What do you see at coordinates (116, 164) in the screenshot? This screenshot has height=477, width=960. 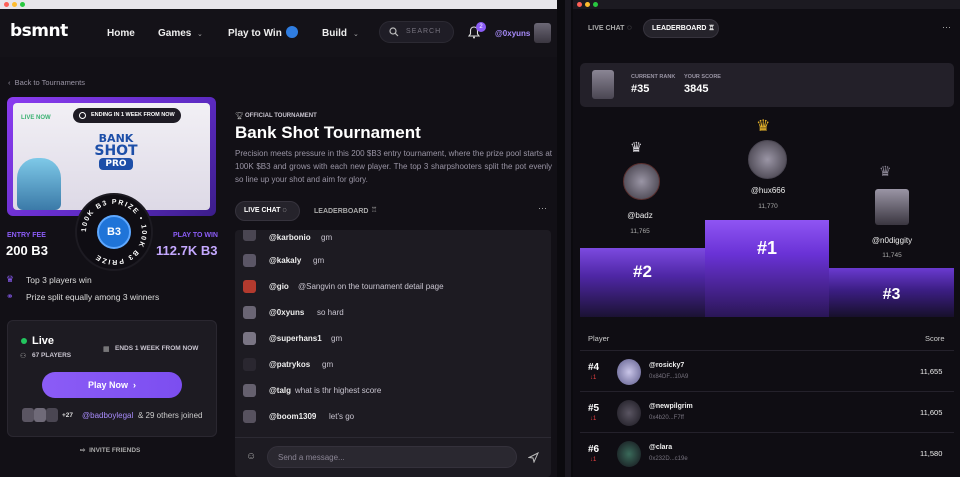 I see `logo-word-3: PRO` at bounding box center [116, 164].